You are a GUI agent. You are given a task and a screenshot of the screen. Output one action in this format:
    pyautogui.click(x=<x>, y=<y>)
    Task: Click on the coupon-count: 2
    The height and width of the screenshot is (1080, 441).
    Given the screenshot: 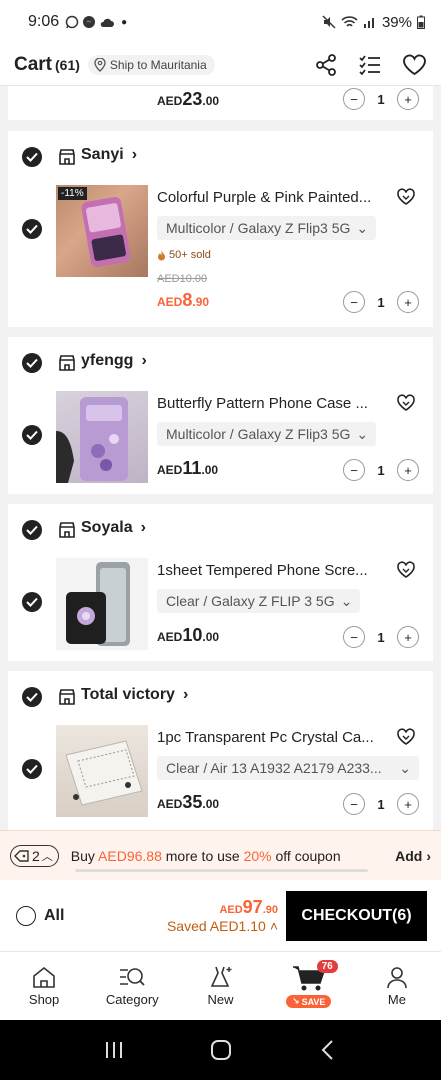 What is the action you would take?
    pyautogui.click(x=36, y=855)
    